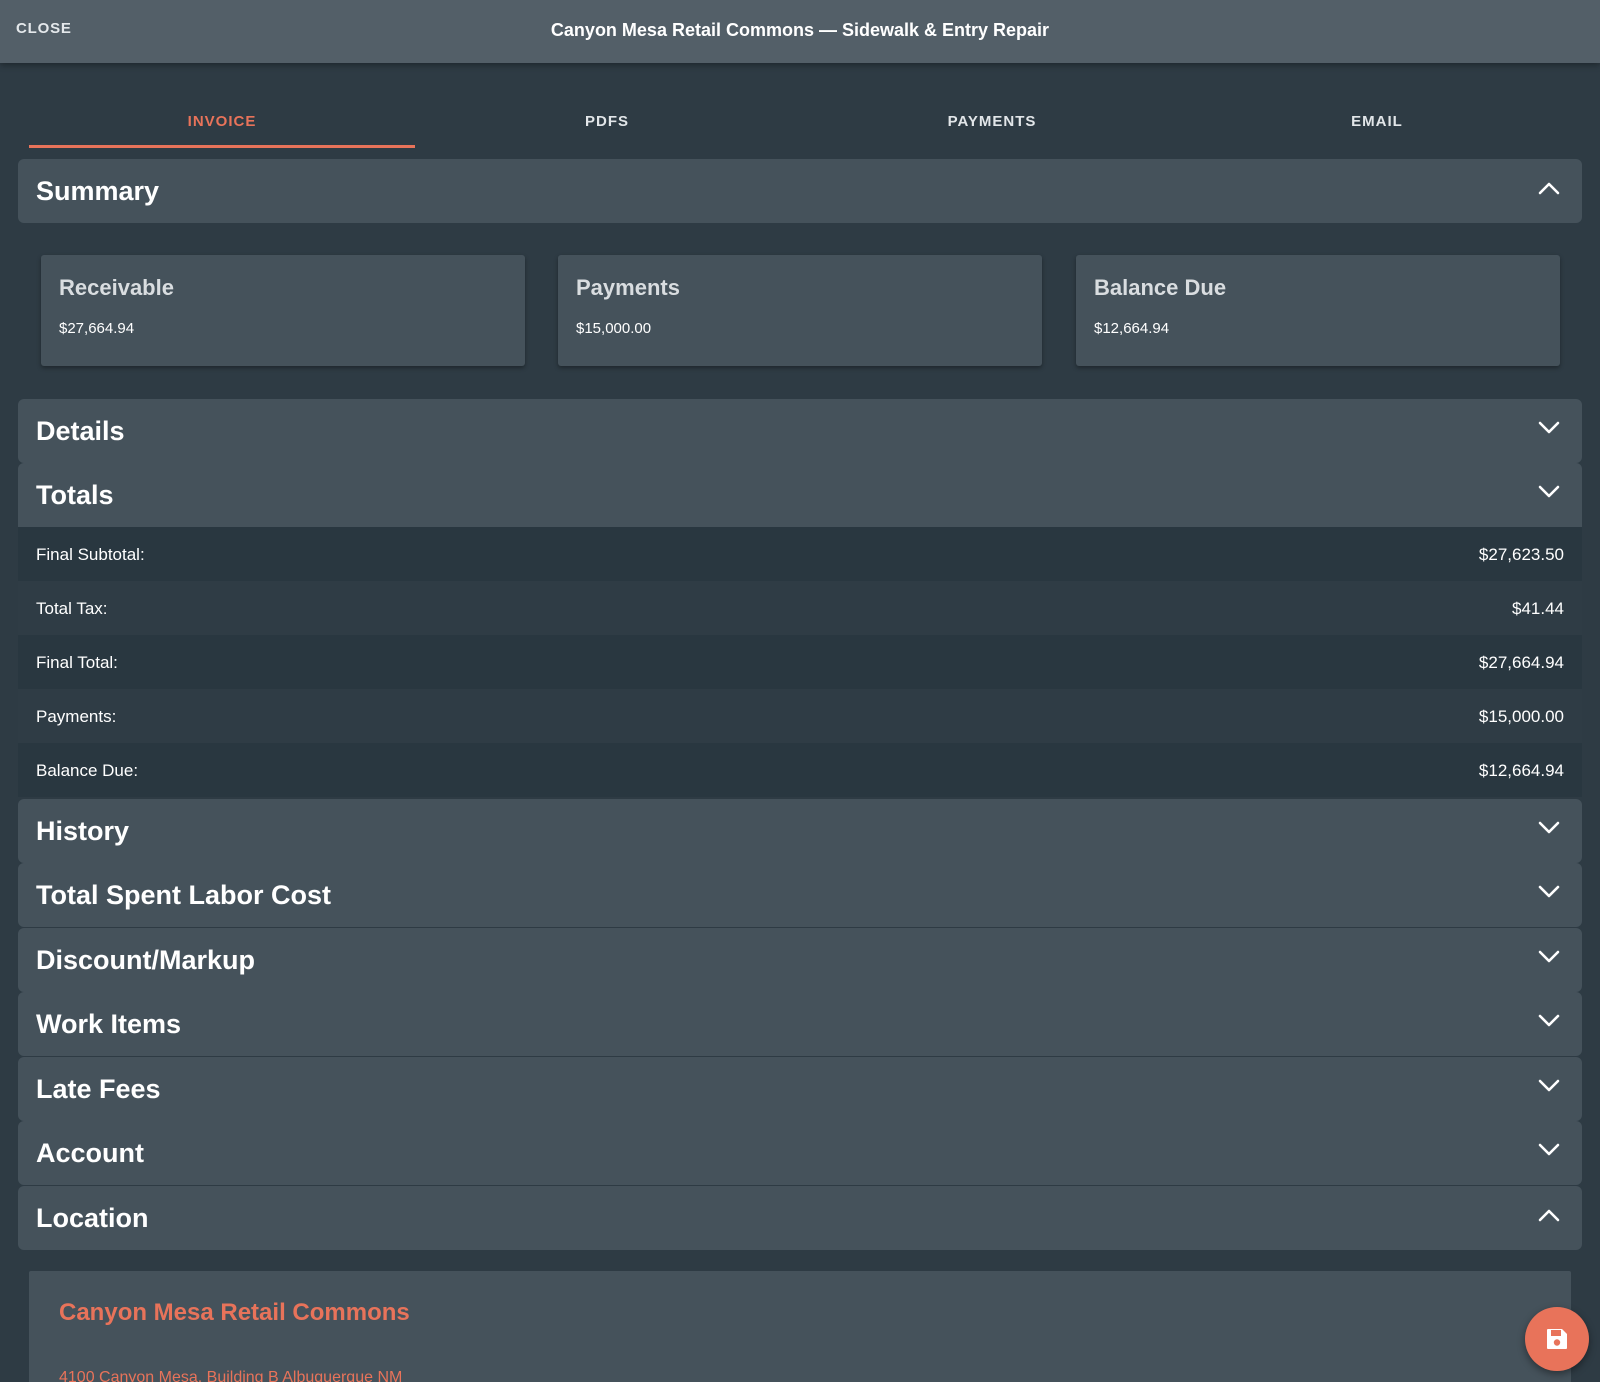  Describe the element at coordinates (800, 608) in the screenshot. I see `totals-row-total-tax: Total Tax: $41.44` at that location.